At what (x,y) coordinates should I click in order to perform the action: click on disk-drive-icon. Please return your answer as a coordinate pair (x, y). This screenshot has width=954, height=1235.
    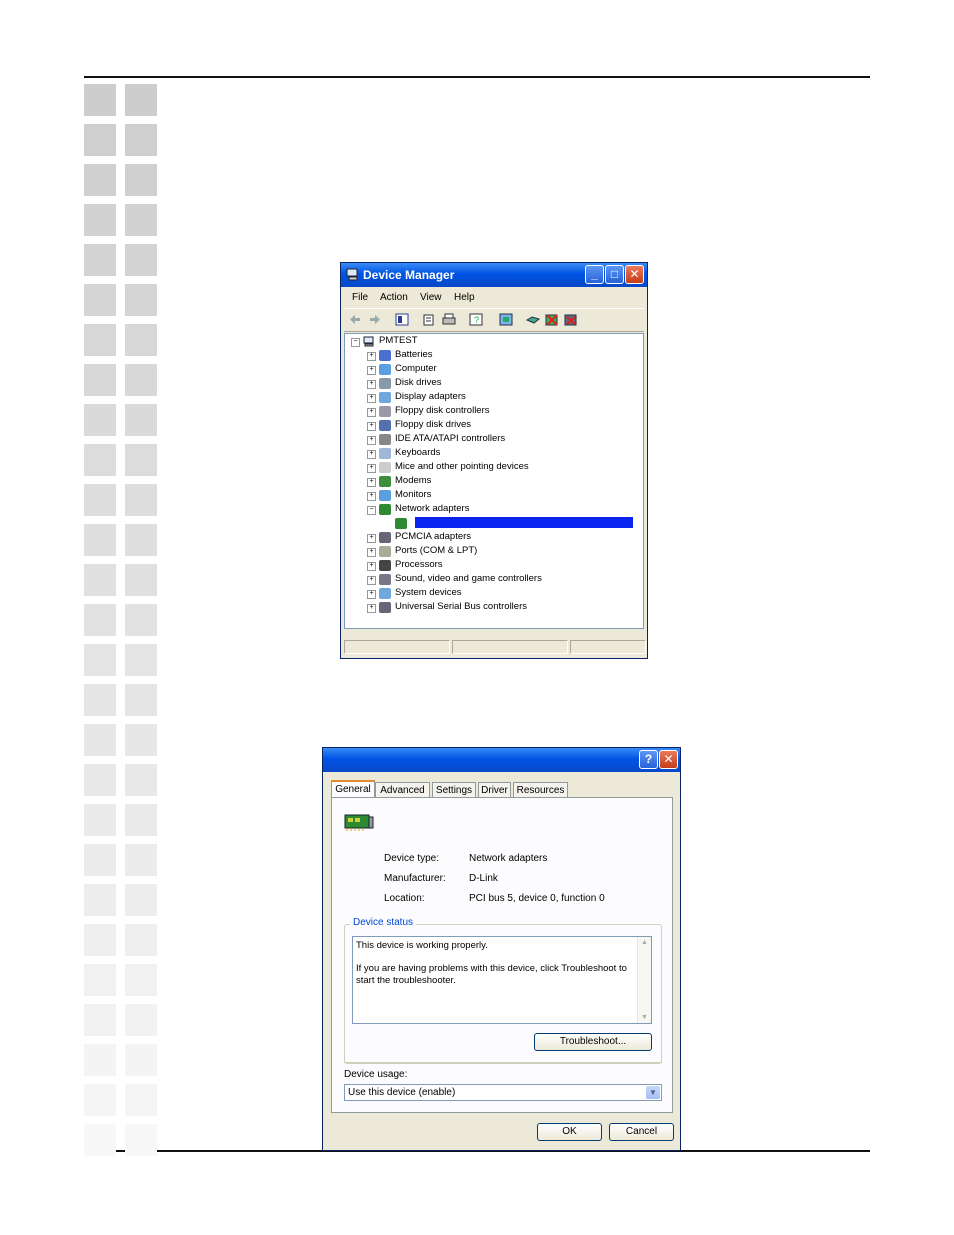
    Looking at the image, I should click on (385, 383).